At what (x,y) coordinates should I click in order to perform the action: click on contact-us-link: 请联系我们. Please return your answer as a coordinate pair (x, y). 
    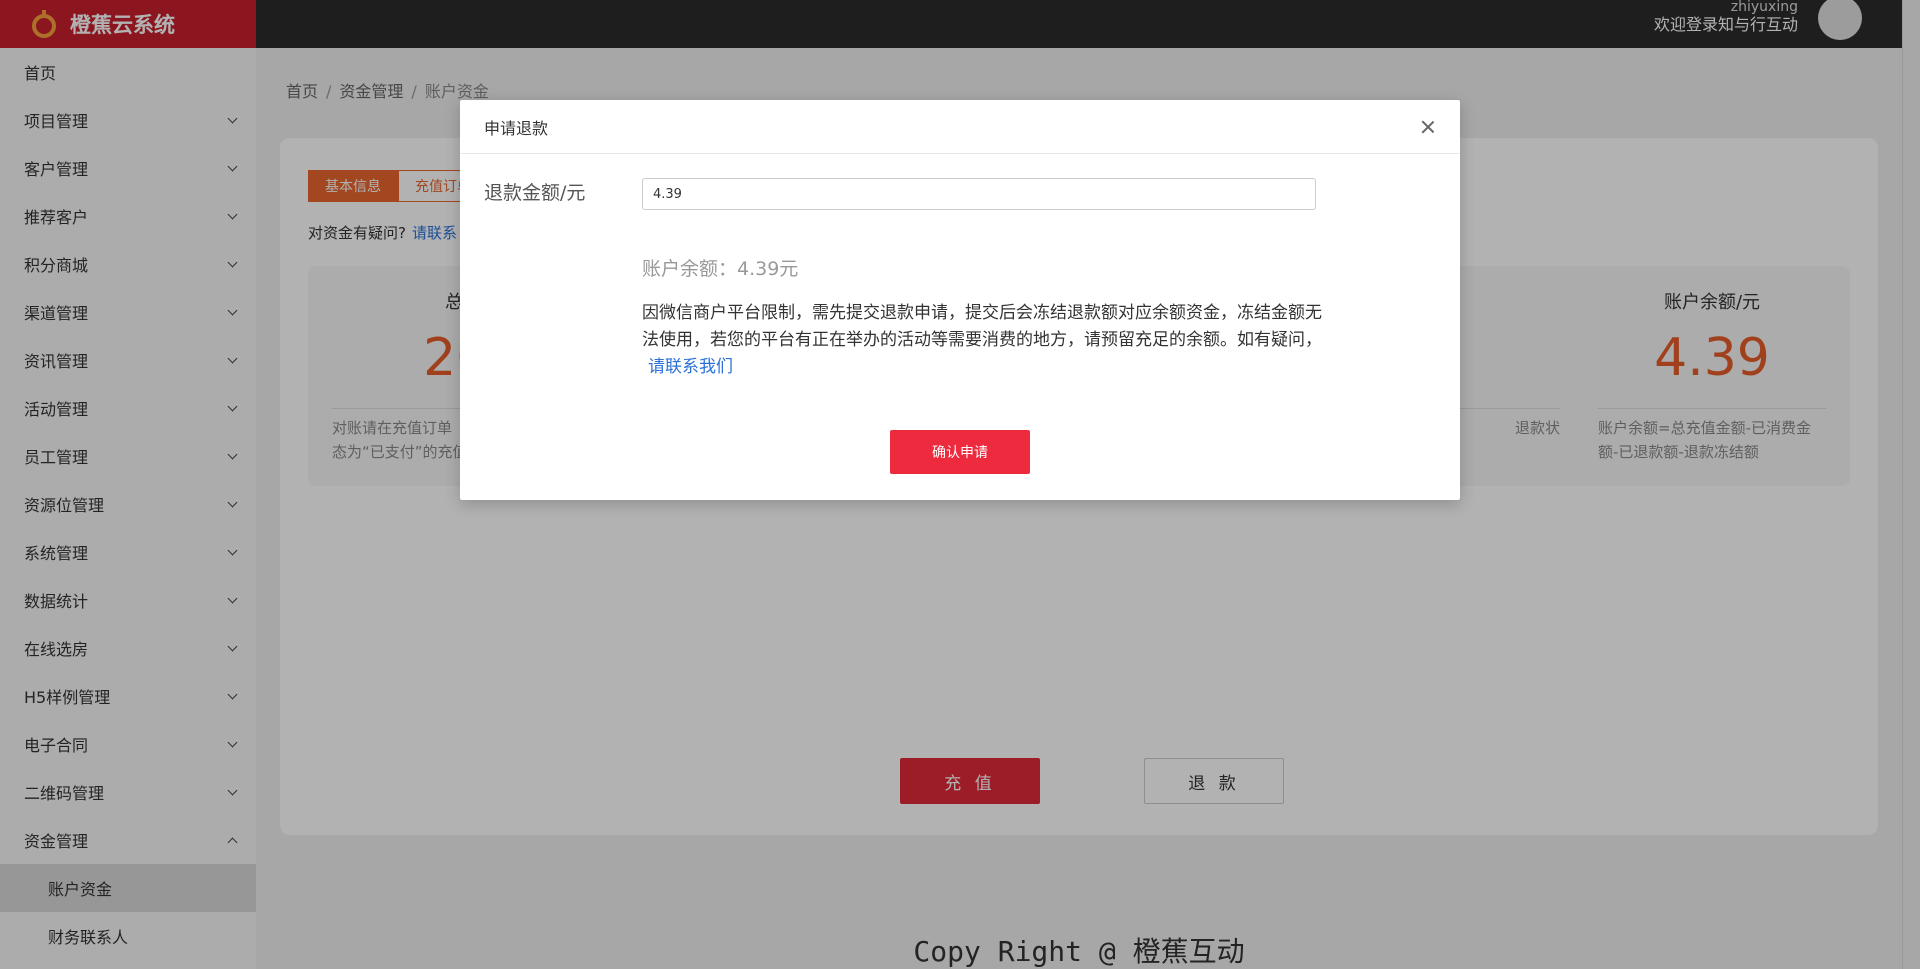
    Looking at the image, I should click on (690, 367).